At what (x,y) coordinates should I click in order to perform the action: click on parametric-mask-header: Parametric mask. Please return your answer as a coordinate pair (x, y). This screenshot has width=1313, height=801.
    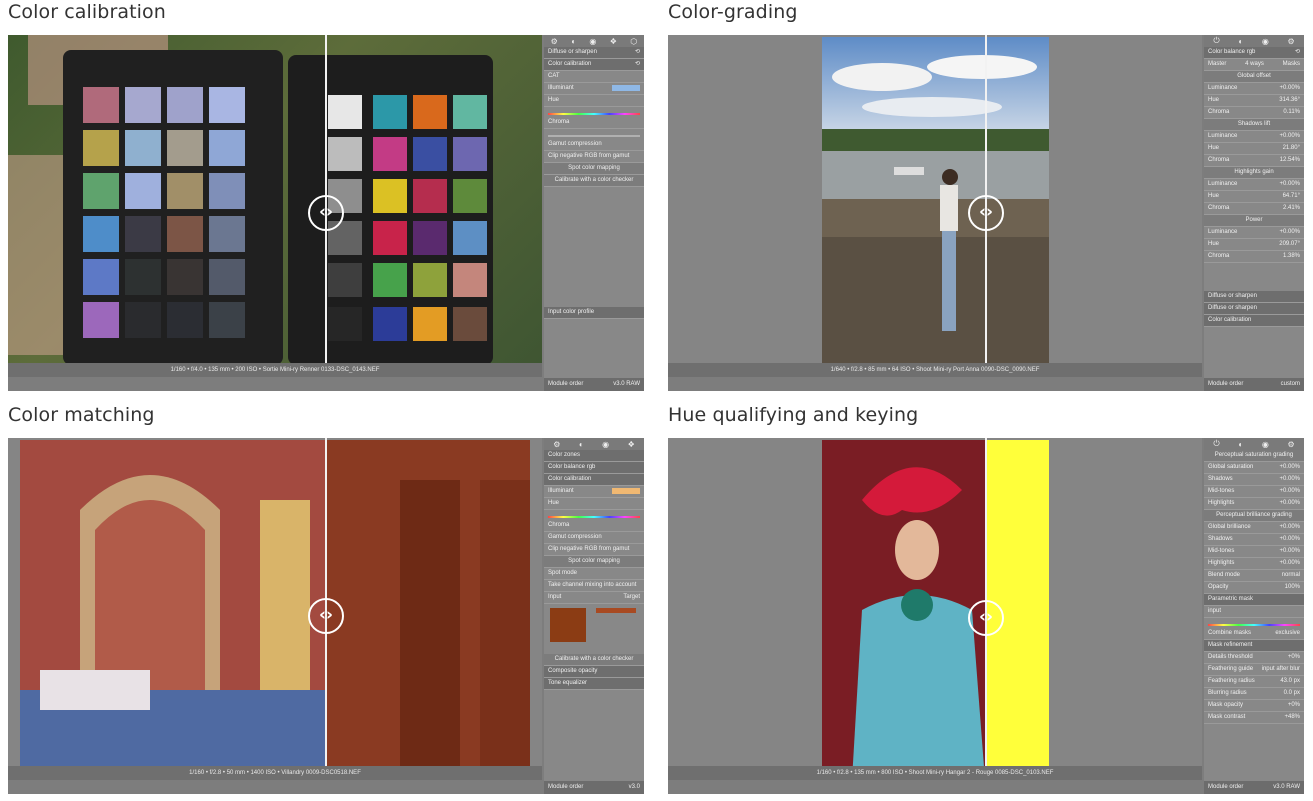
    Looking at the image, I should click on (1254, 600).